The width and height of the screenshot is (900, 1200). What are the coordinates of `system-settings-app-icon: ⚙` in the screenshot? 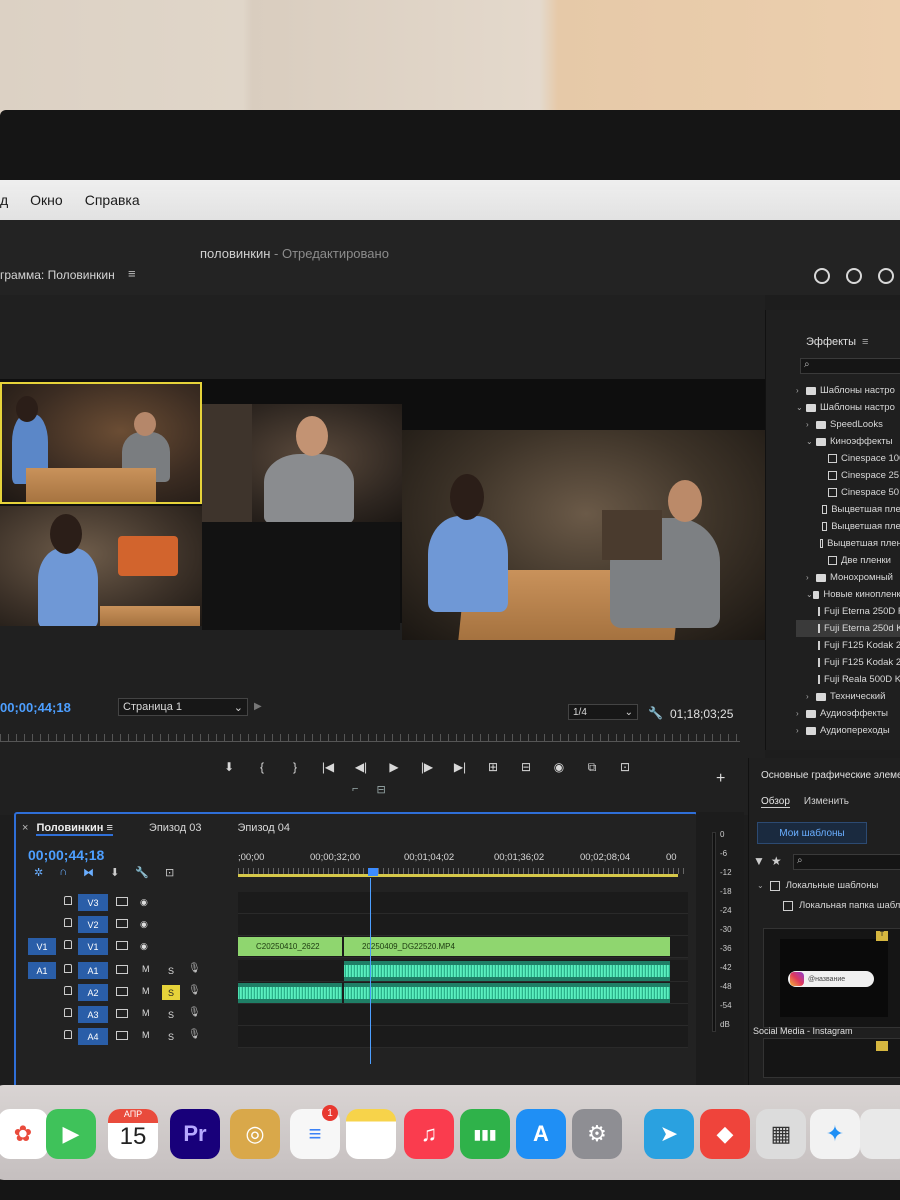 It's located at (597, 1134).